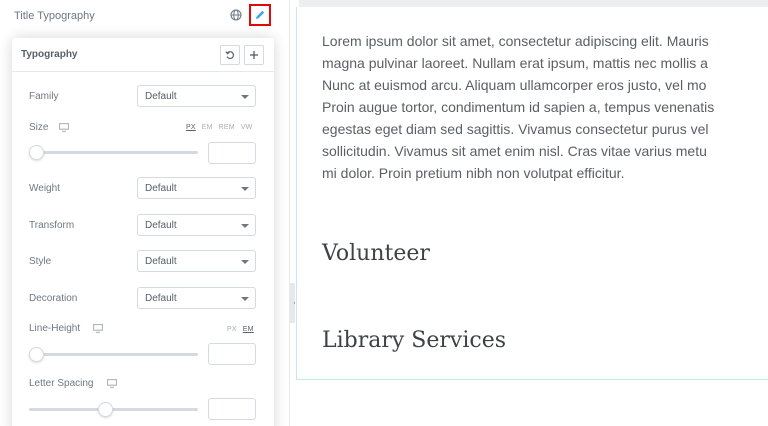 The width and height of the screenshot is (768, 426). Describe the element at coordinates (53, 298) in the screenshot. I see `decoration-label: Decoration` at that location.